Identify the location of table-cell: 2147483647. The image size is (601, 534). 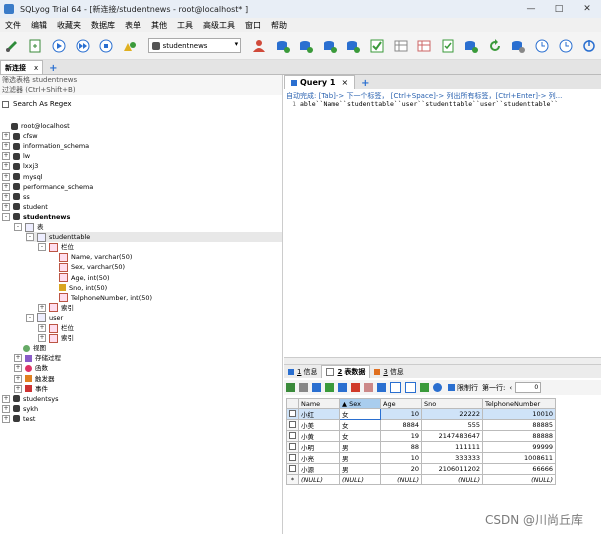
(452, 436).